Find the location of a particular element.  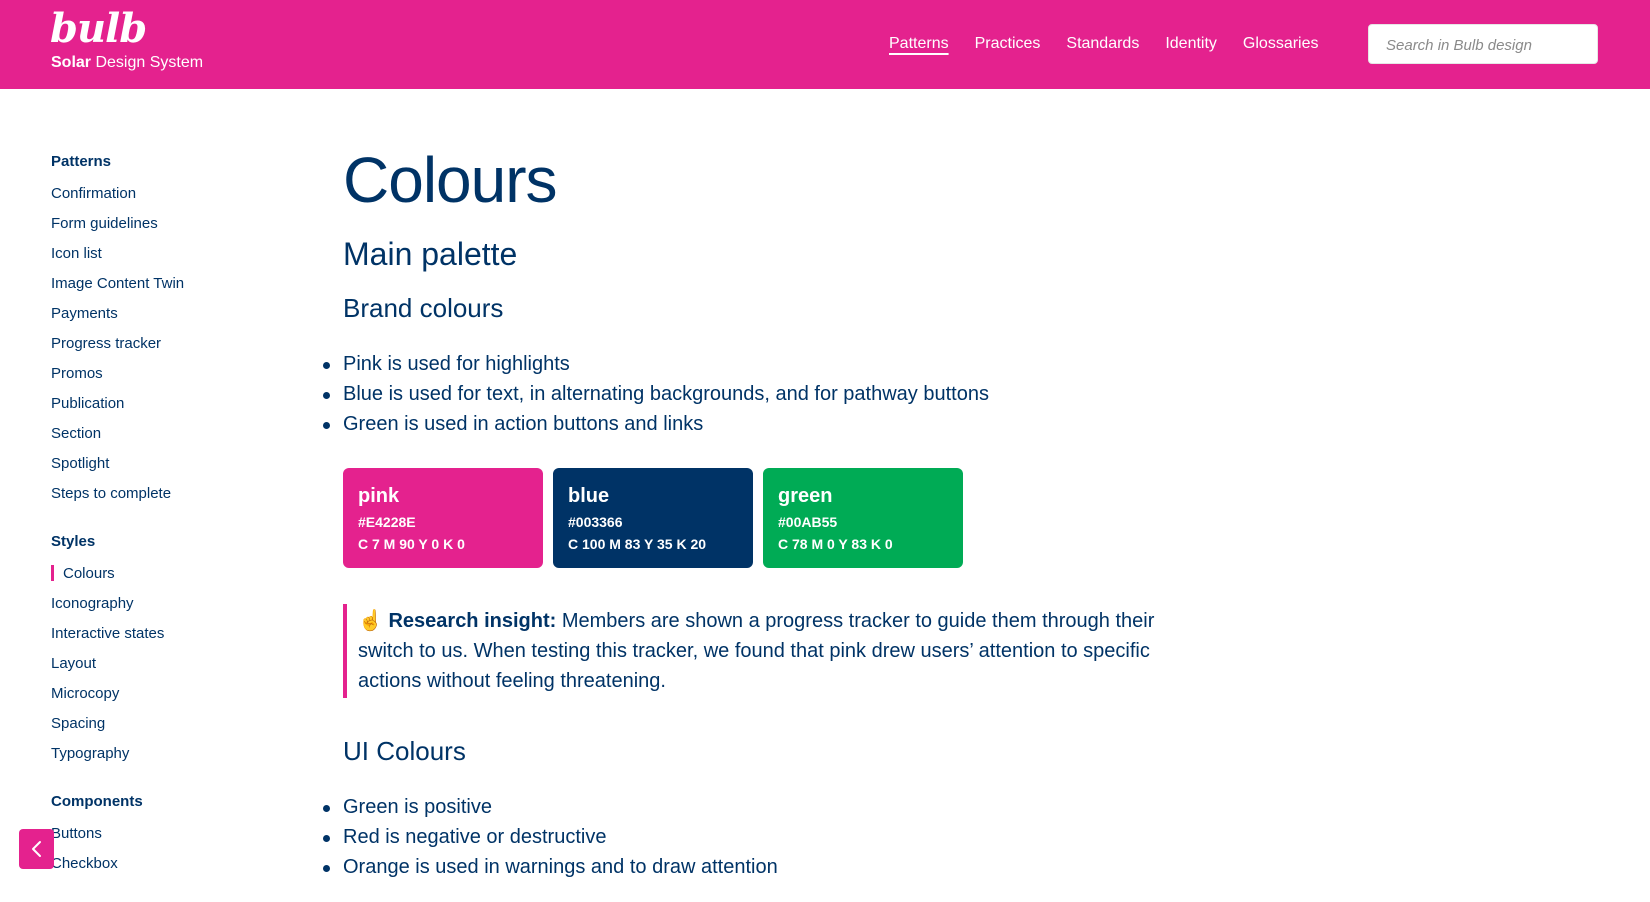

search-box is located at coordinates (1483, 44).